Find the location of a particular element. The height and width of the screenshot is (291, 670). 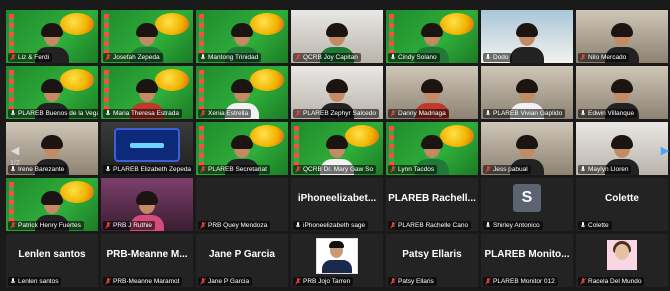

participant-display-name: Patsy Ellaris is located at coordinates (432, 254).